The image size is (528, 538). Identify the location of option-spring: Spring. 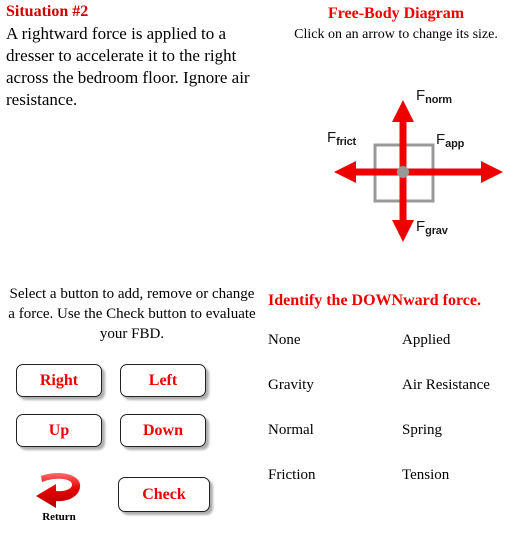
(463, 430).